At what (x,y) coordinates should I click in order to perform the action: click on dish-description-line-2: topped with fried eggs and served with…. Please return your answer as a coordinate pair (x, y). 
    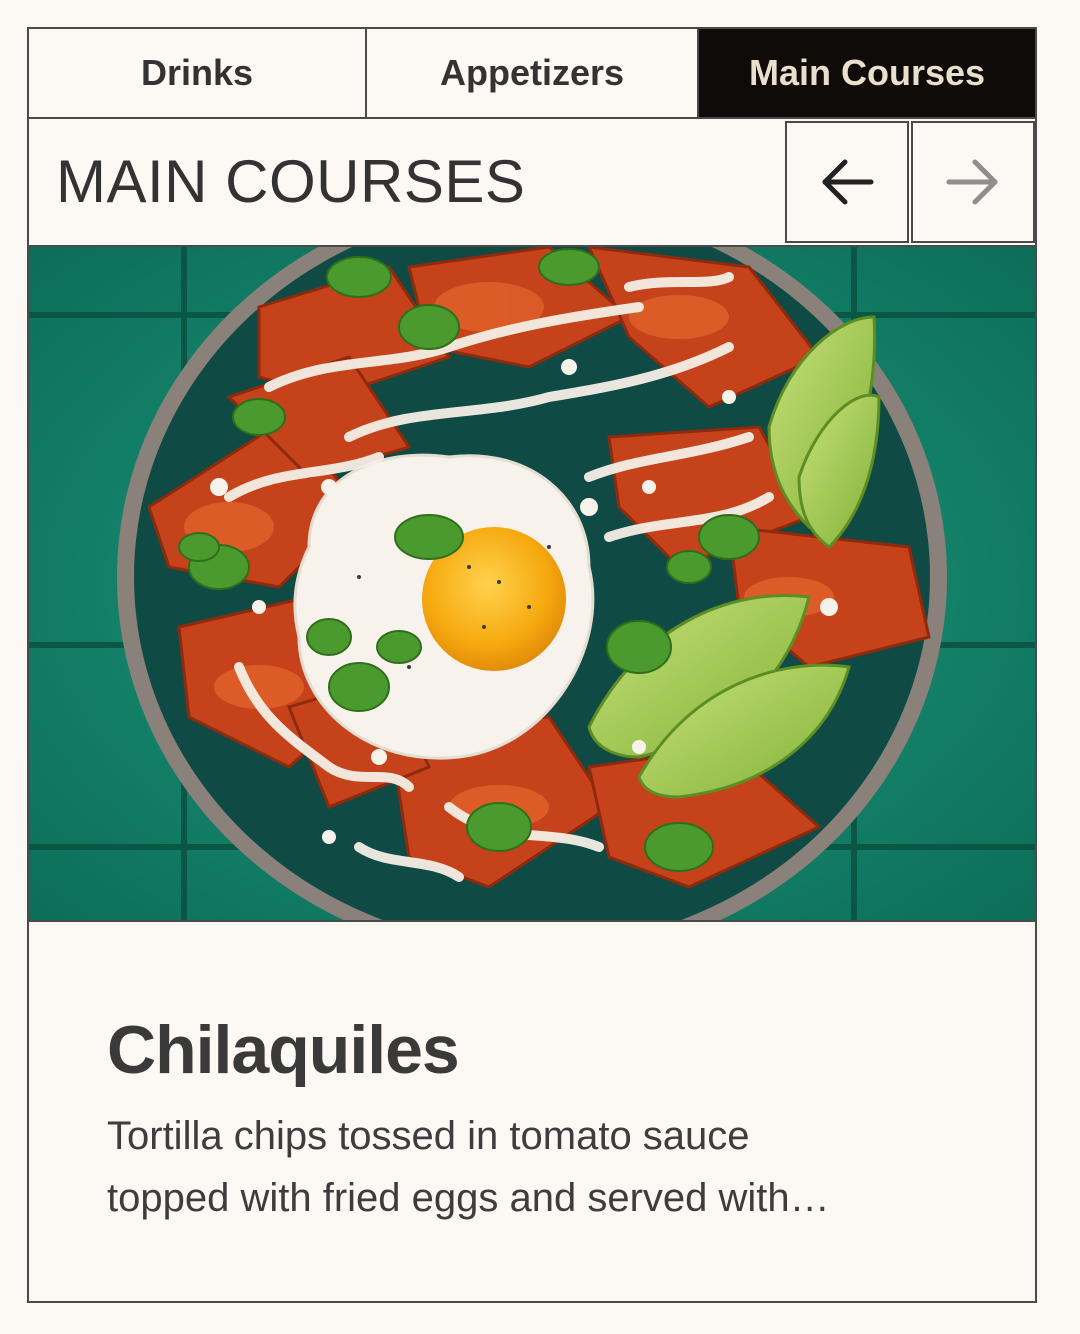
    Looking at the image, I should click on (468, 1198).